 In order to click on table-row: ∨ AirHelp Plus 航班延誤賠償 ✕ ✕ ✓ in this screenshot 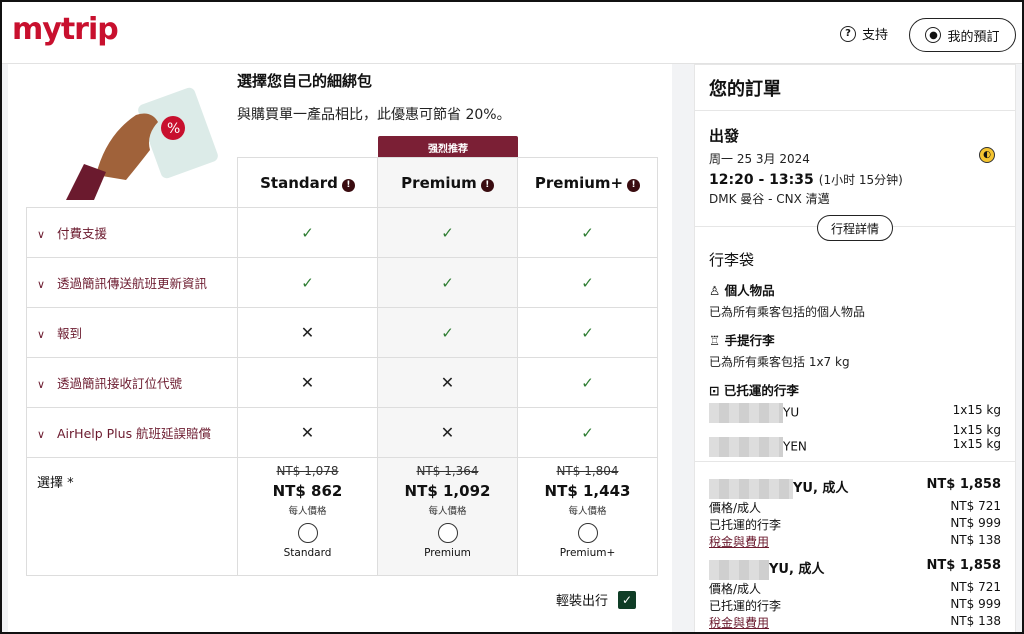, I will do `click(342, 432)`.